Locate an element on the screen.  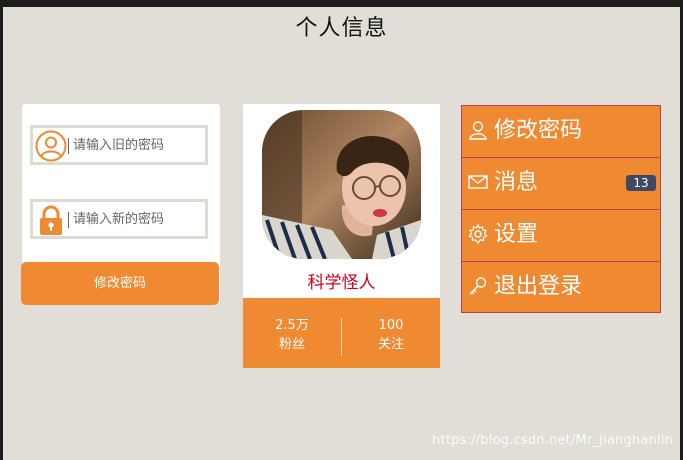
new-password-input is located at coordinates (138, 219).